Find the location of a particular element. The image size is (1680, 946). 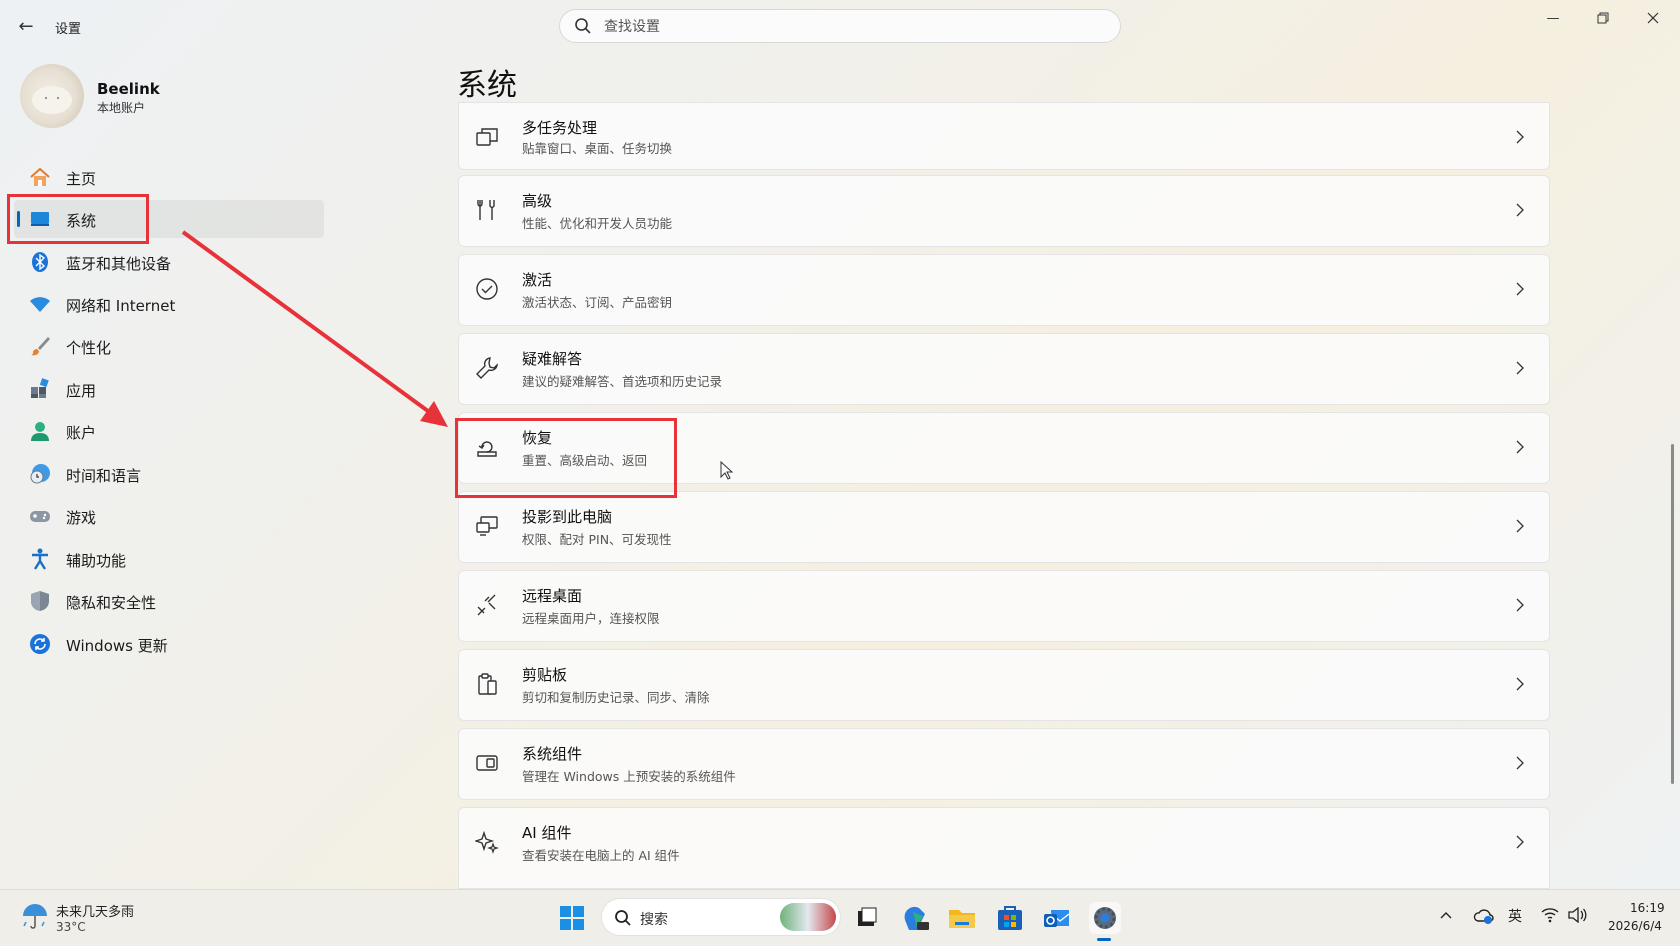

taskbar-search: 搜索 is located at coordinates (721, 917).